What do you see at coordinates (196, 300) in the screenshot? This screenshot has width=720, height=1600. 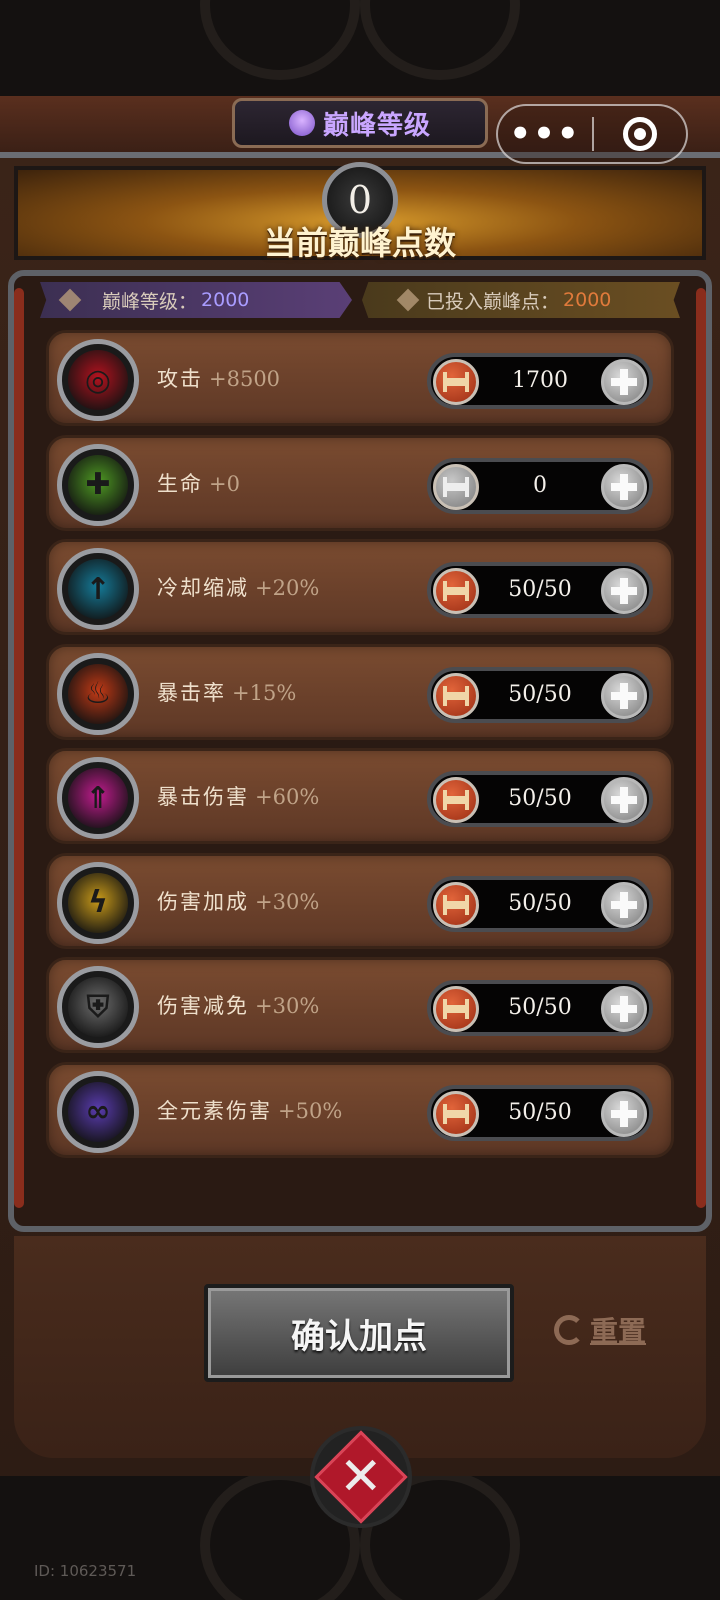 I see `peak-level-info: 巅峰等级： 2000` at bounding box center [196, 300].